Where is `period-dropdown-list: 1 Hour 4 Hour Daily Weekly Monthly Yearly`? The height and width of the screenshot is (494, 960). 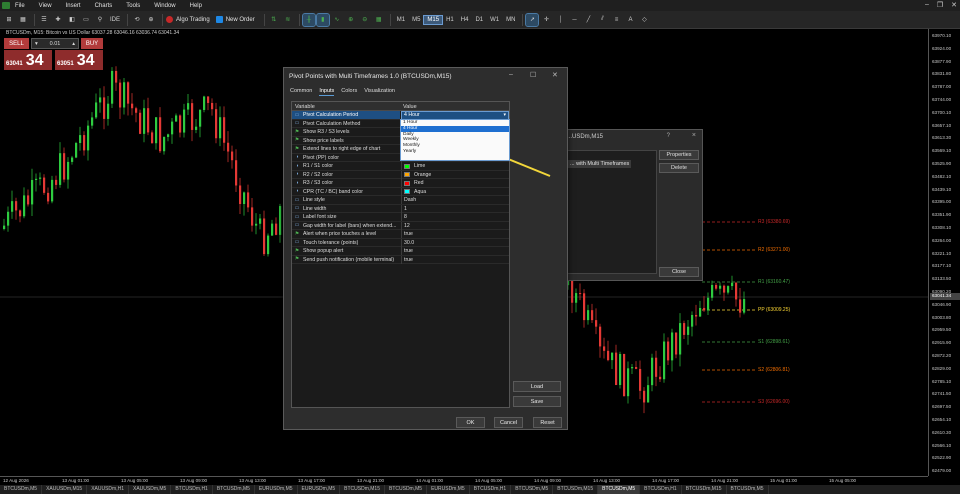 period-dropdown-list: 1 Hour 4 Hour Daily Weekly Monthly Yearly is located at coordinates (455, 140).